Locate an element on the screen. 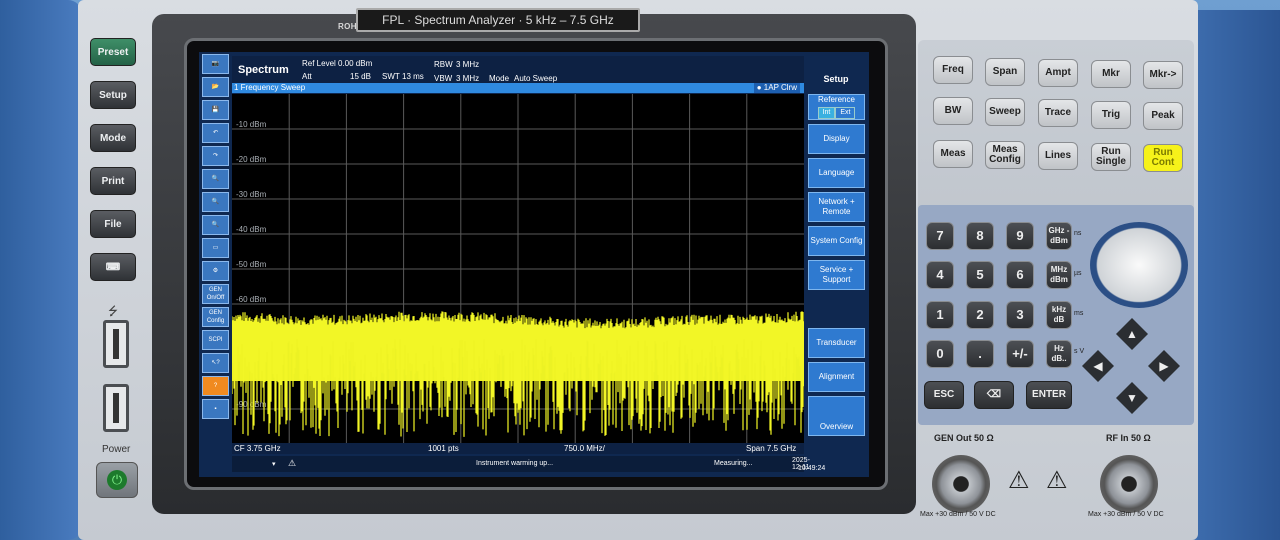 Image resolution: width=1280 pixels, height=540 pixels. sweep-mode-value: Auto Sweep is located at coordinates (535, 78).